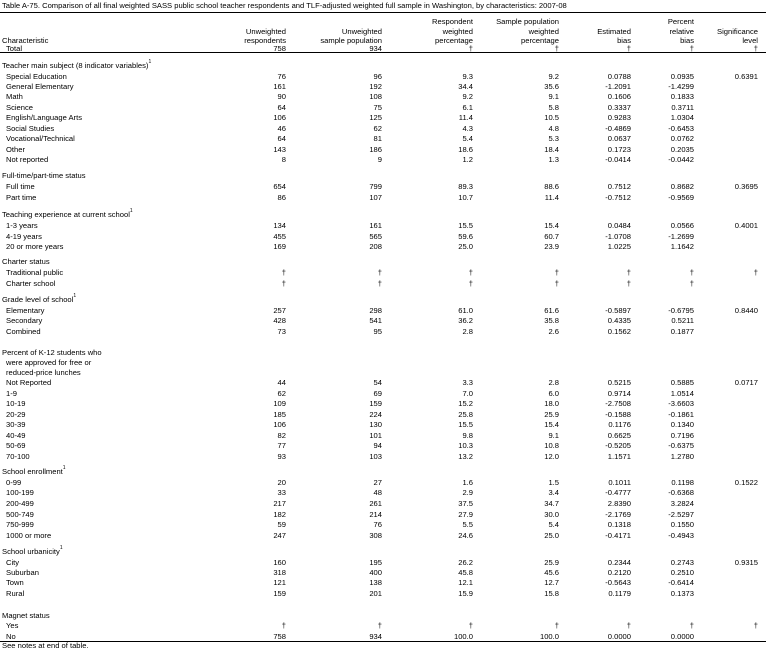 The image size is (766, 652). Describe the element at coordinates (14, 482) in the screenshot. I see `row-label-text: 0-99` at that location.